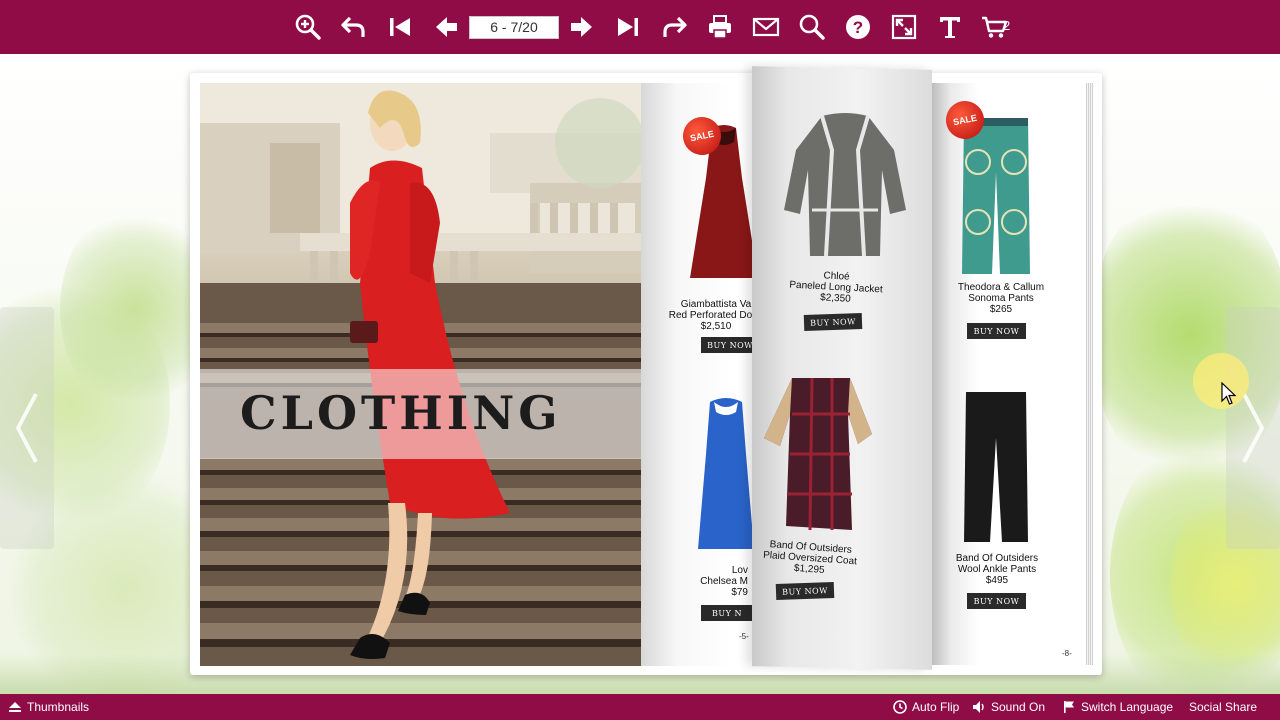 Image resolution: width=1280 pixels, height=720 pixels. I want to click on top-toolbar: 6 - 7/20 ? 2, so click(640, 27).